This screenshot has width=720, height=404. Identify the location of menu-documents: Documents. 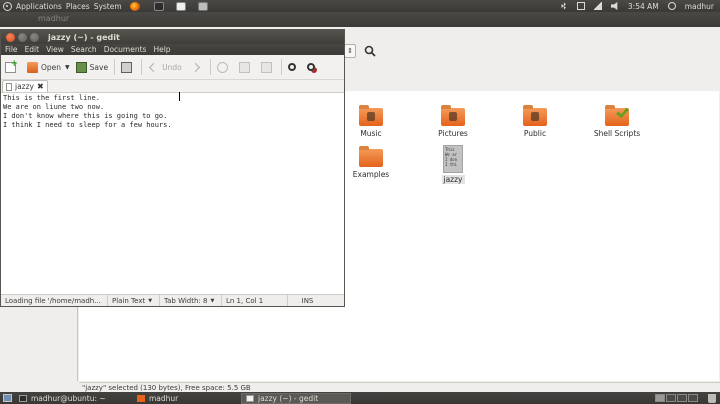
(125, 49).